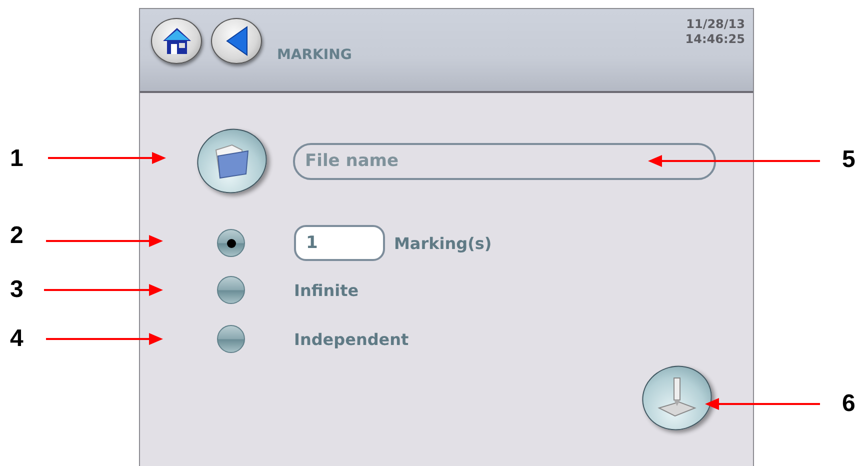 The image size is (864, 466). I want to click on house-icon, so click(177, 41).